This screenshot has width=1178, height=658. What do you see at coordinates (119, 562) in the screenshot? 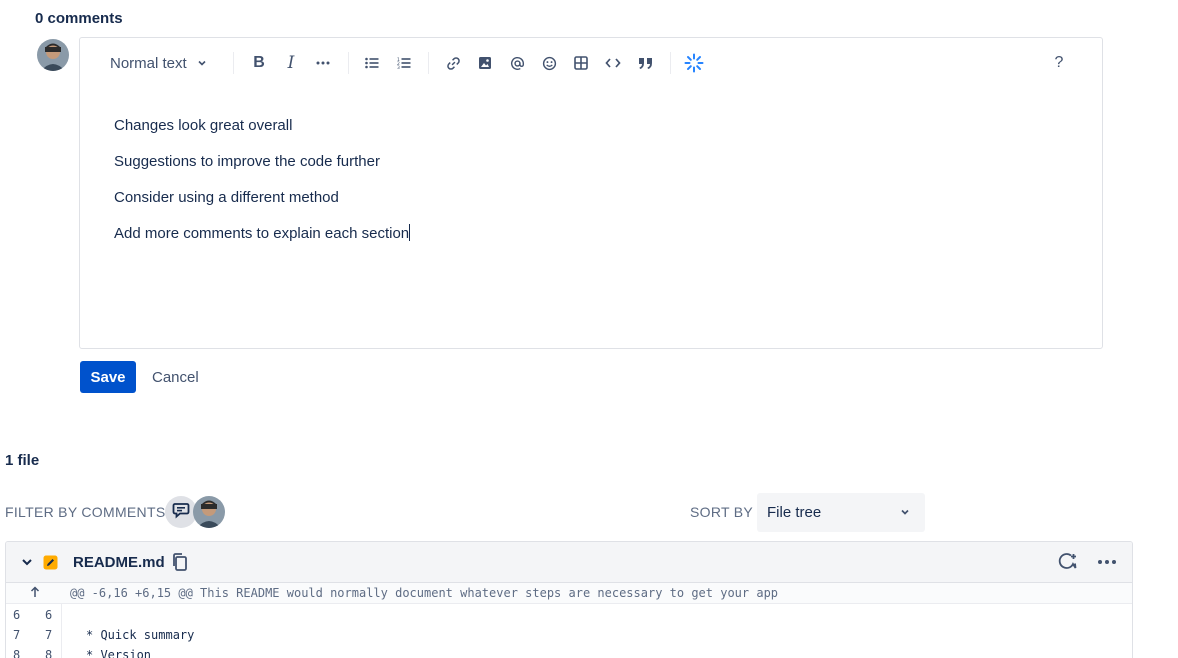
I see `diff-filename: README.md` at bounding box center [119, 562].